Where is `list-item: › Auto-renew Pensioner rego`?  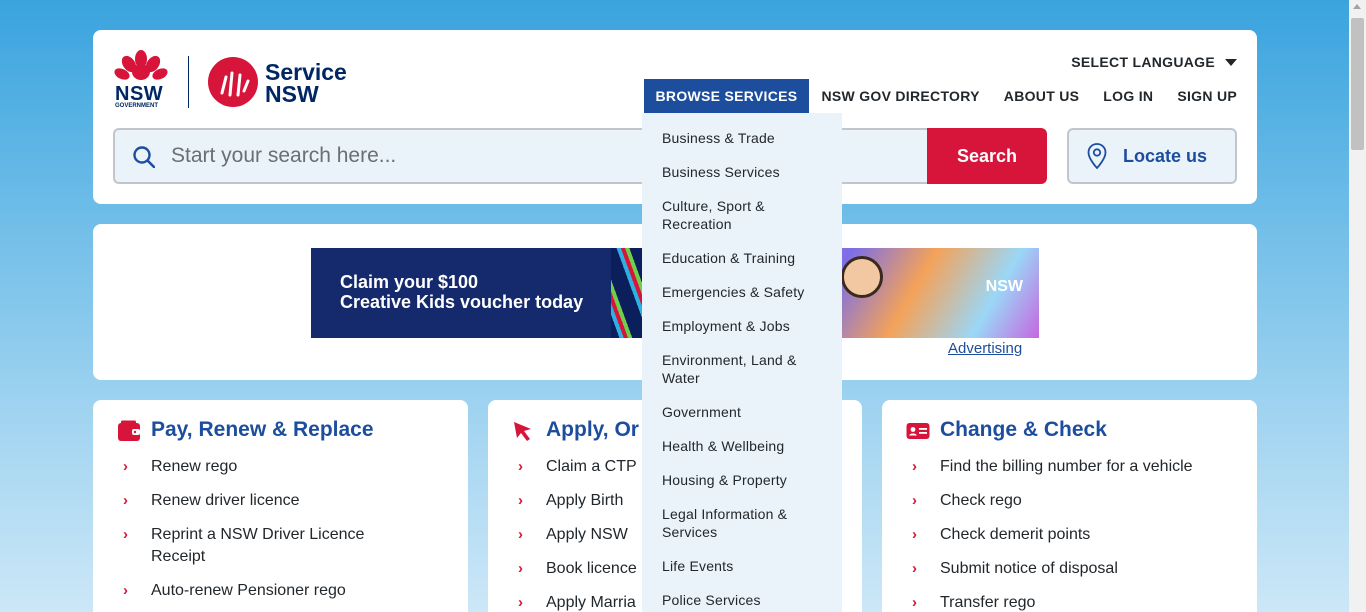
list-item: › Auto-renew Pensioner rego is located at coordinates (273, 591).